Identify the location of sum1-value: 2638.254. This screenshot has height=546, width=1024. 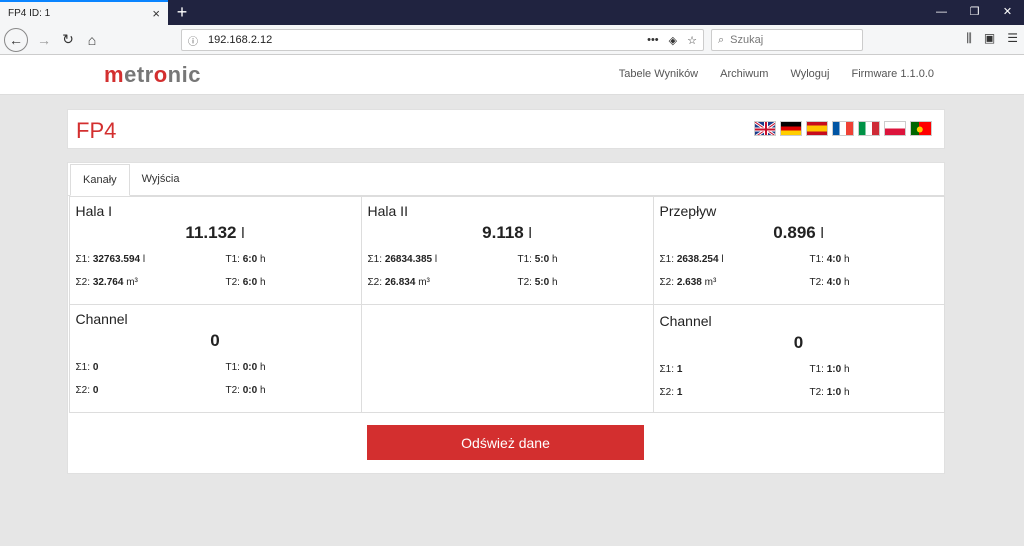
(697, 259).